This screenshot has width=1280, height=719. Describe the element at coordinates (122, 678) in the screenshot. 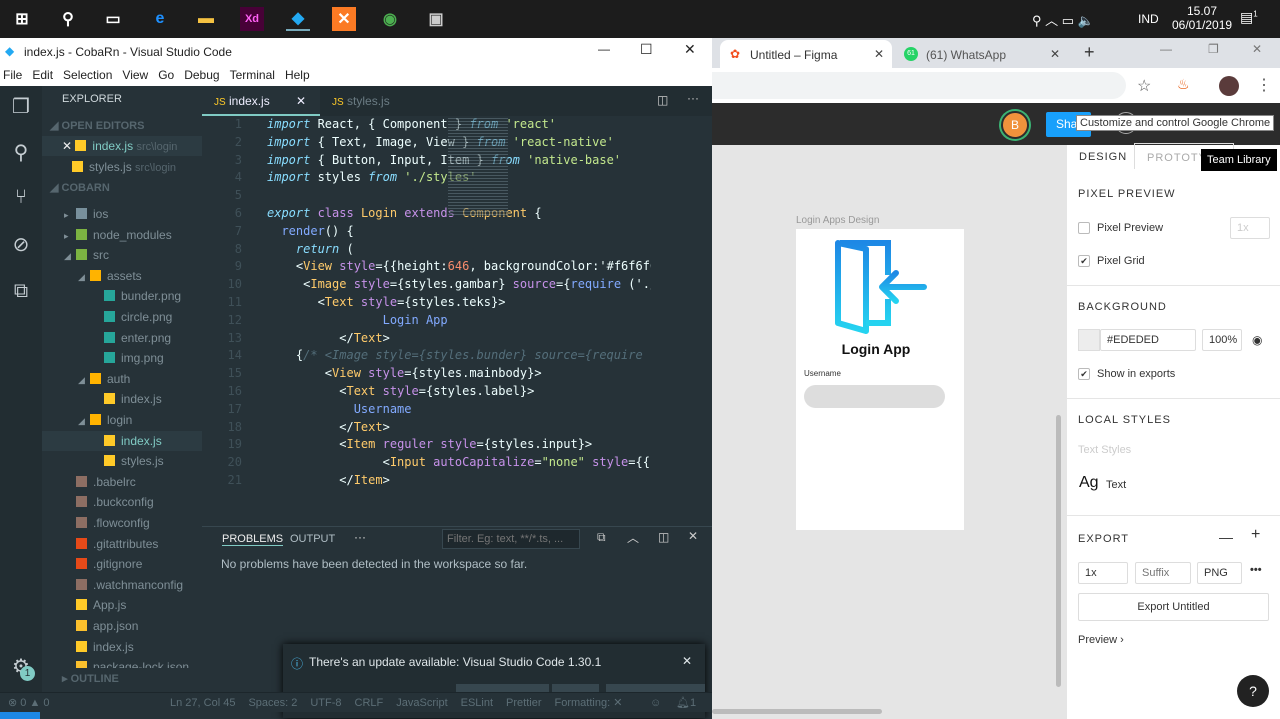

I see `outline-section: ▸ OUTLINE` at that location.